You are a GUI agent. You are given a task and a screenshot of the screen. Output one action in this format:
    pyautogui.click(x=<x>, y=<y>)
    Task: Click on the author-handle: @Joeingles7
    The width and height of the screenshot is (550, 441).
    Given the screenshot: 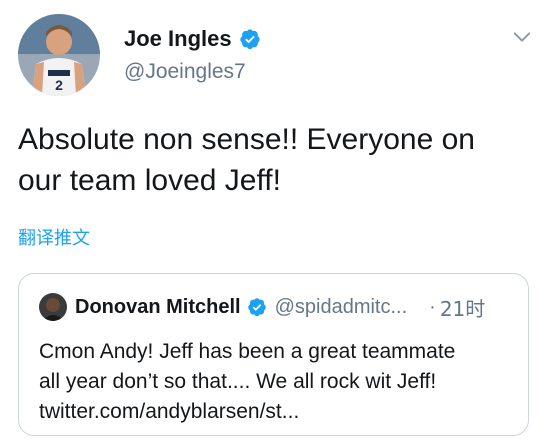 What is the action you would take?
    pyautogui.click(x=185, y=72)
    